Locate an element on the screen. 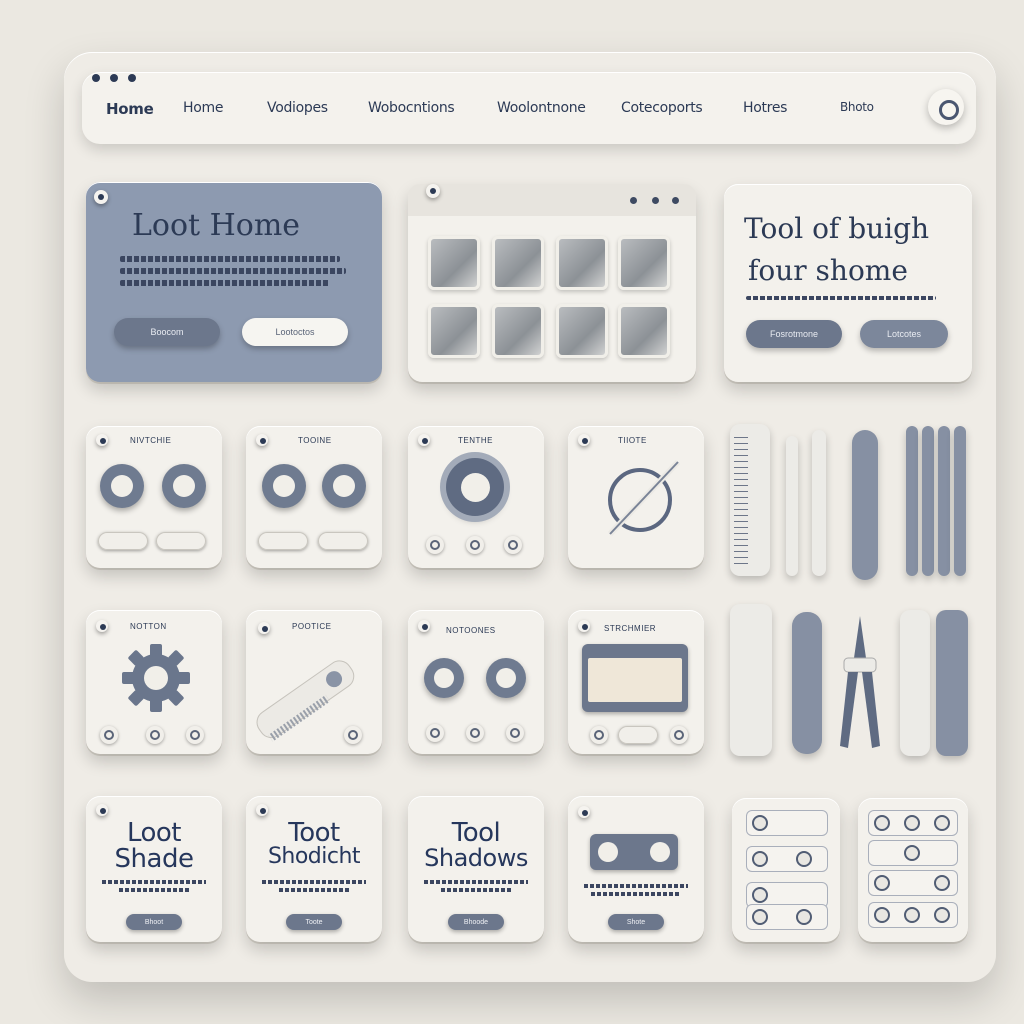 This screenshot has width=1024, height=1024. feature-title-line1: Toot is located at coordinates (314, 833).